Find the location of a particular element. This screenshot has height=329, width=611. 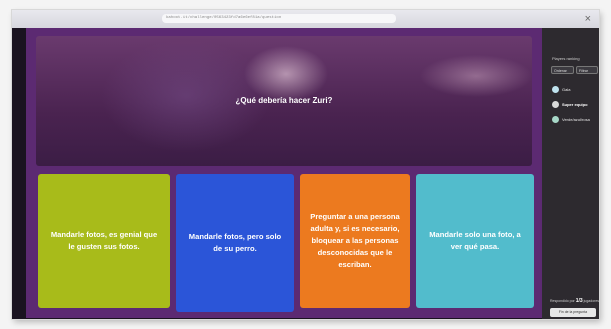

player-item: Verde/azul/rosa is located at coordinates (571, 119).